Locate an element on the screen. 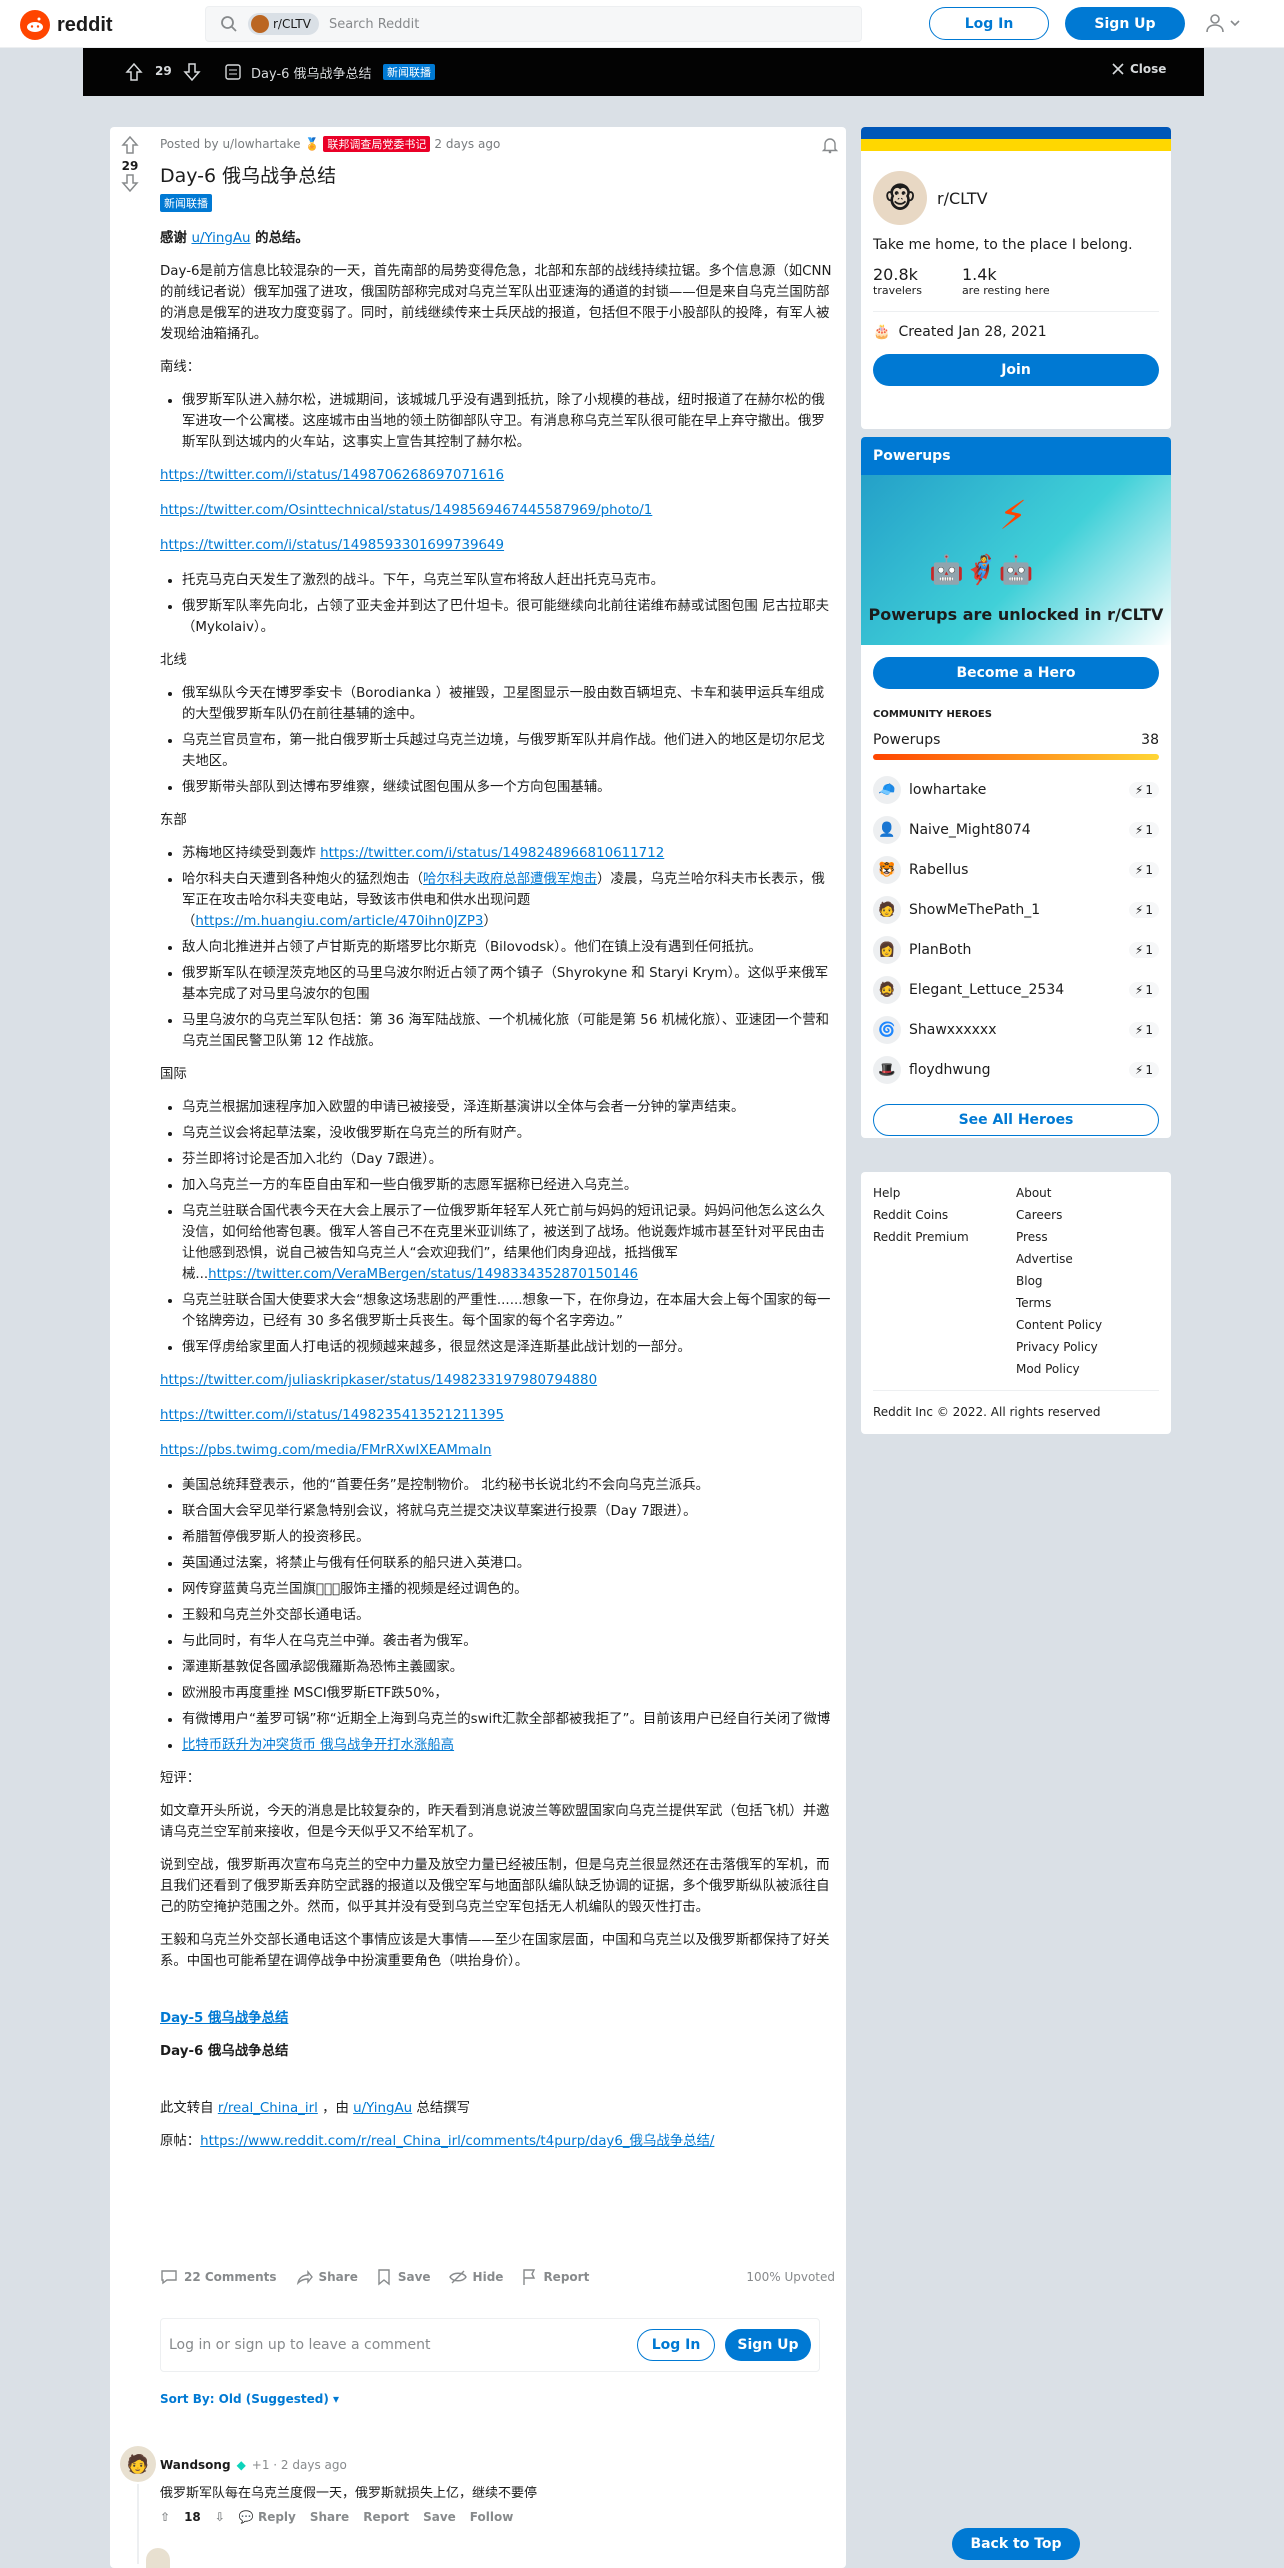  member-label: travelers is located at coordinates (897, 290).